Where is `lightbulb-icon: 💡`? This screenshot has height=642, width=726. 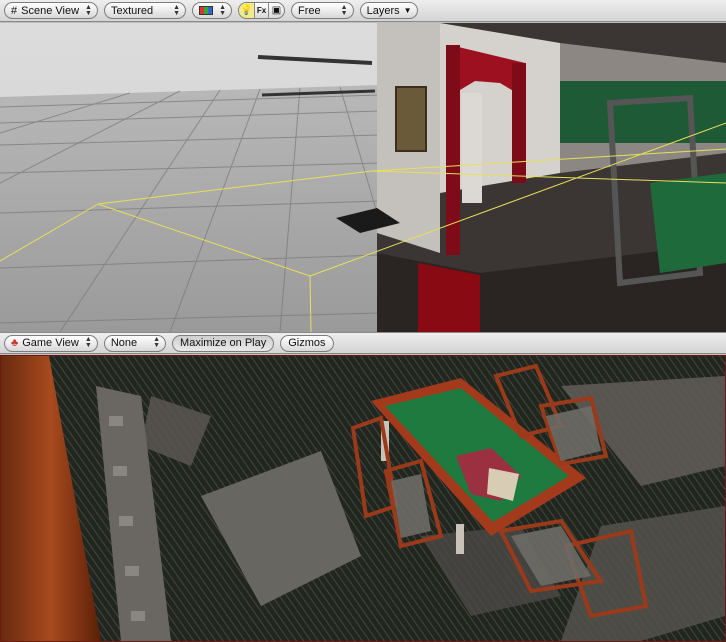
lightbulb-icon: 💡 is located at coordinates (247, 10).